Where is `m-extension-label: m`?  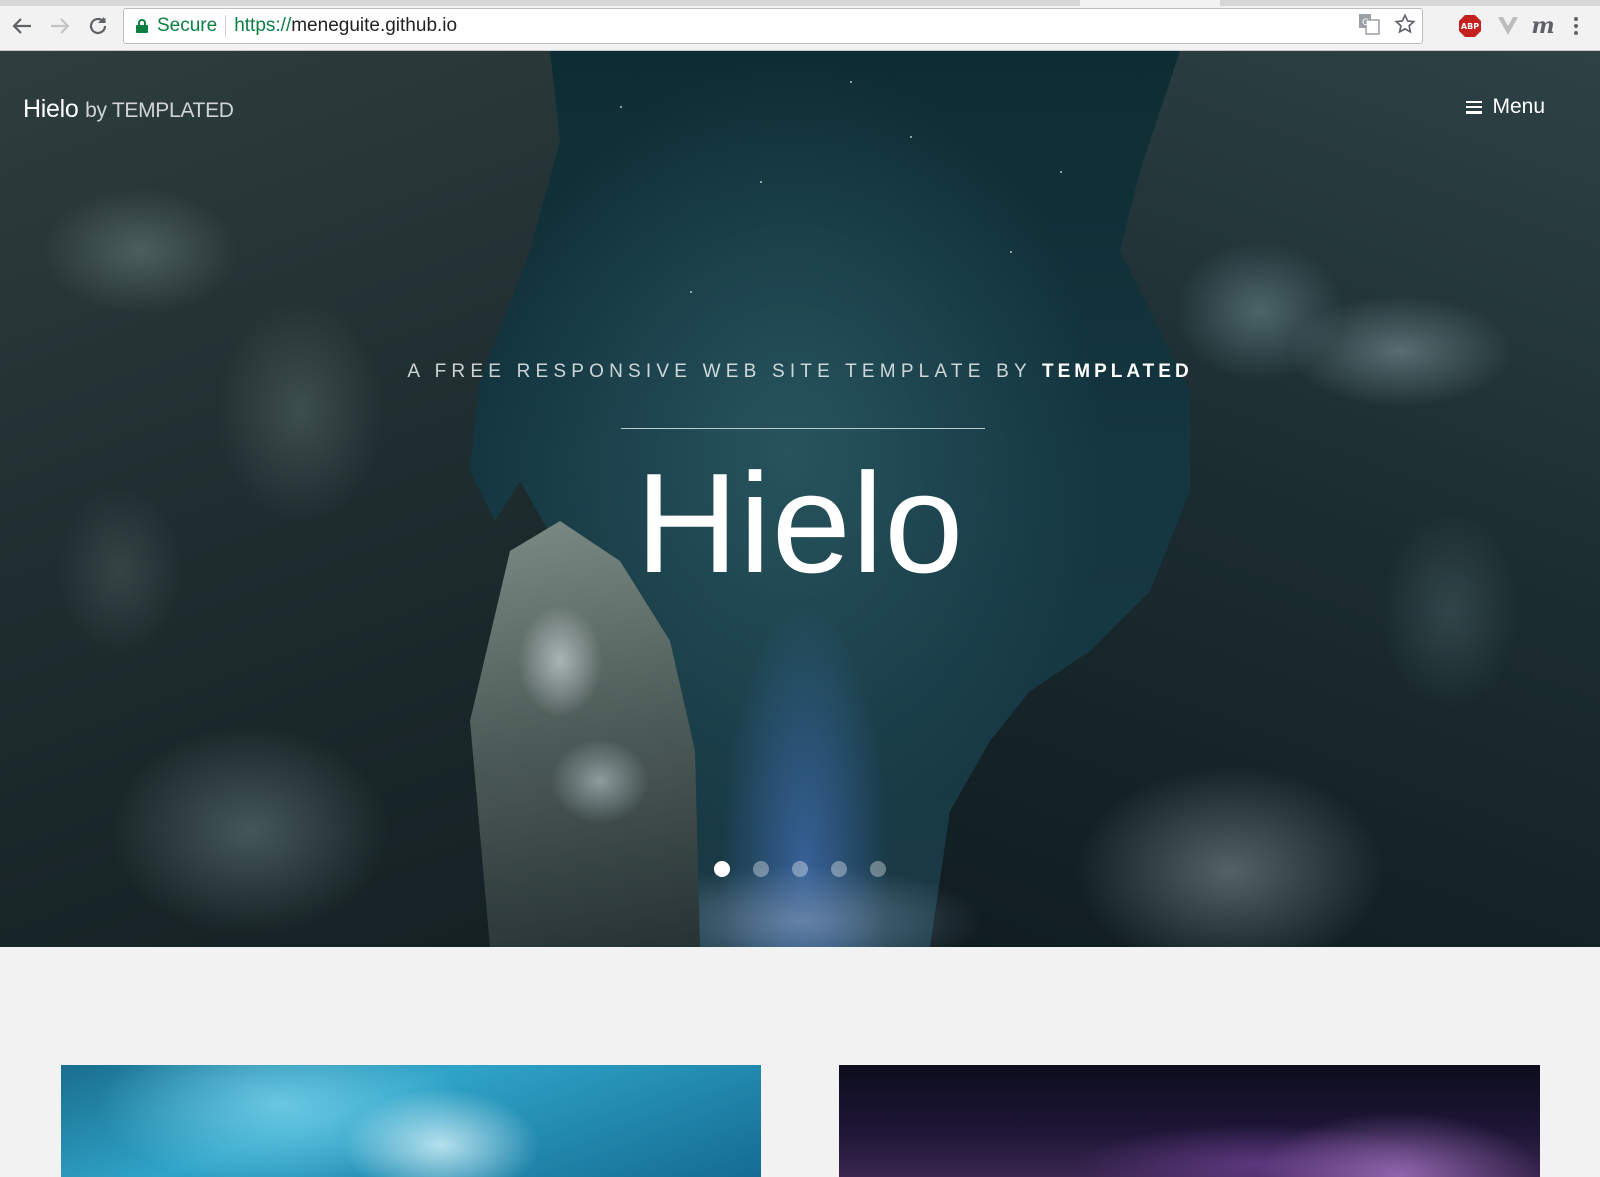 m-extension-label: m is located at coordinates (1543, 26).